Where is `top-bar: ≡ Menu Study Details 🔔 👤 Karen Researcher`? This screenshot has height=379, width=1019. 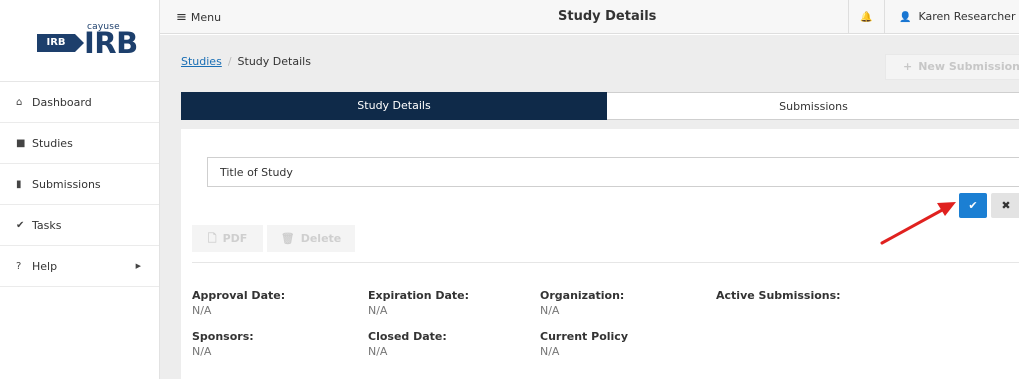
top-bar: ≡ Menu Study Details 🔔 👤 Karen Researcher is located at coordinates (589, 17).